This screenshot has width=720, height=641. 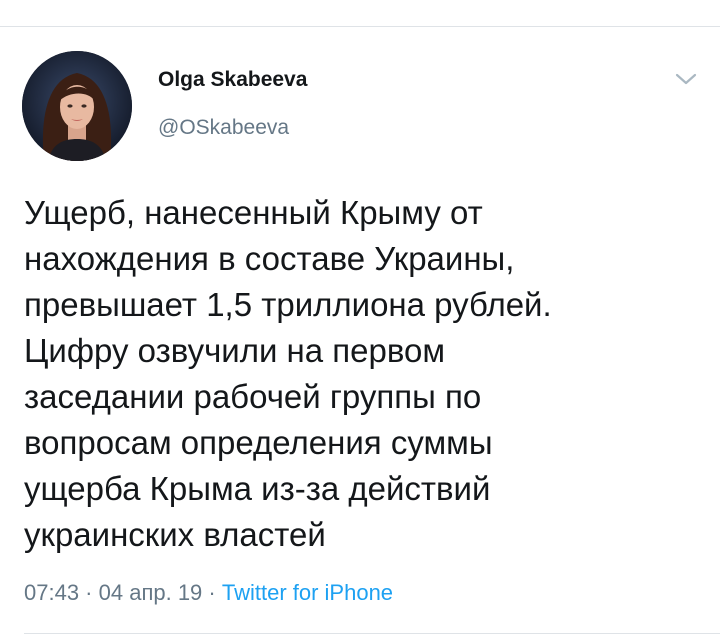 I want to click on tweet-source-link: Twitter for iPhone, so click(x=307, y=592).